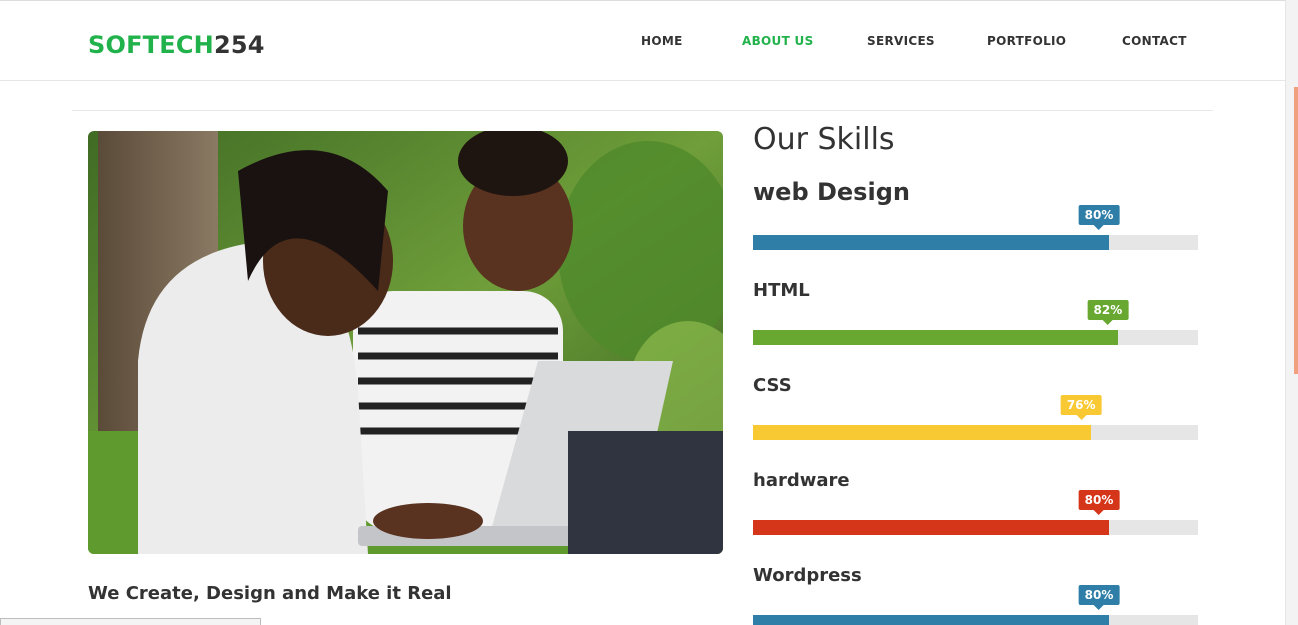 The height and width of the screenshot is (625, 1298). I want to click on skill-percent-badge: 76%, so click(1081, 407).